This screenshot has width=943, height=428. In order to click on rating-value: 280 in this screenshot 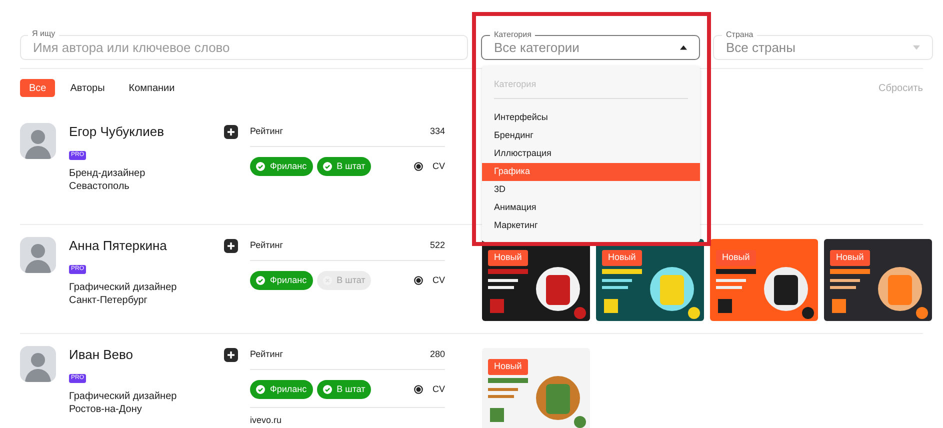, I will do `click(437, 354)`.